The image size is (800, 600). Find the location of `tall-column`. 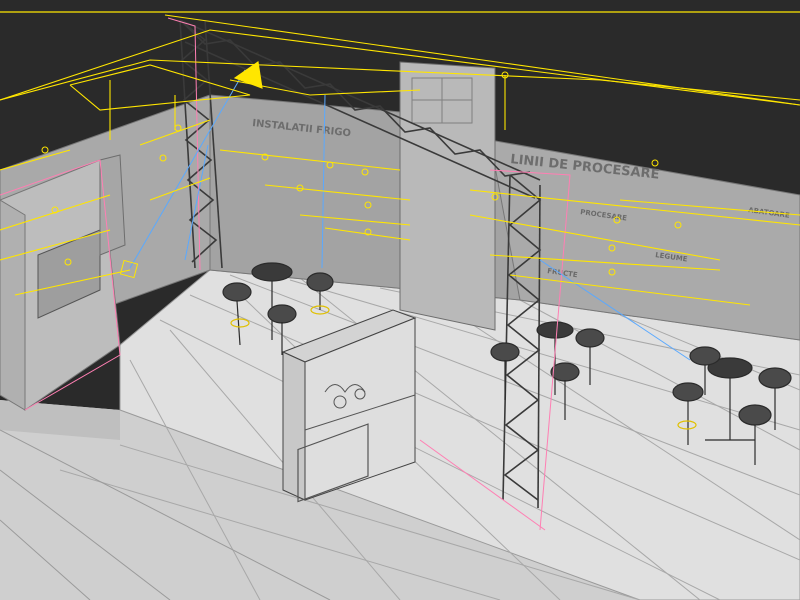

tall-column is located at coordinates (447, 196).